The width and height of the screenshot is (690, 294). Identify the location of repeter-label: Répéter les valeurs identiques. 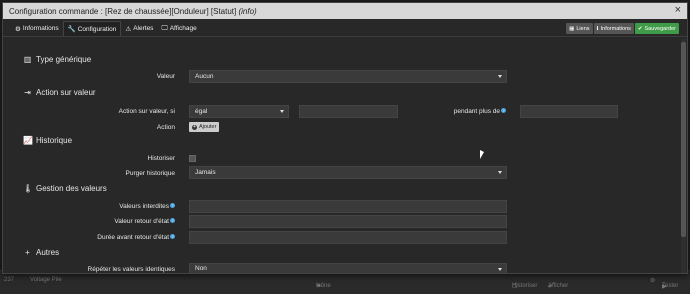
(131, 269).